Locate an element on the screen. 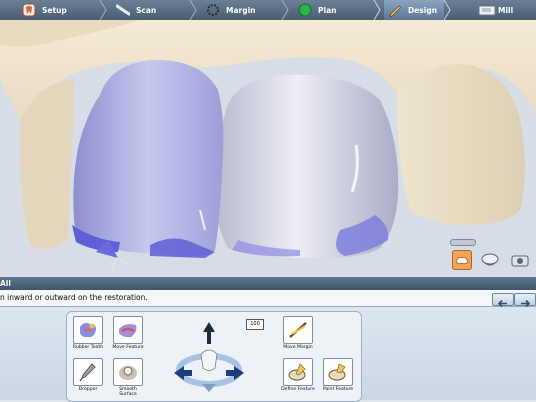 This screenshot has height=402, width=536. dropper-icon is located at coordinates (88, 372).